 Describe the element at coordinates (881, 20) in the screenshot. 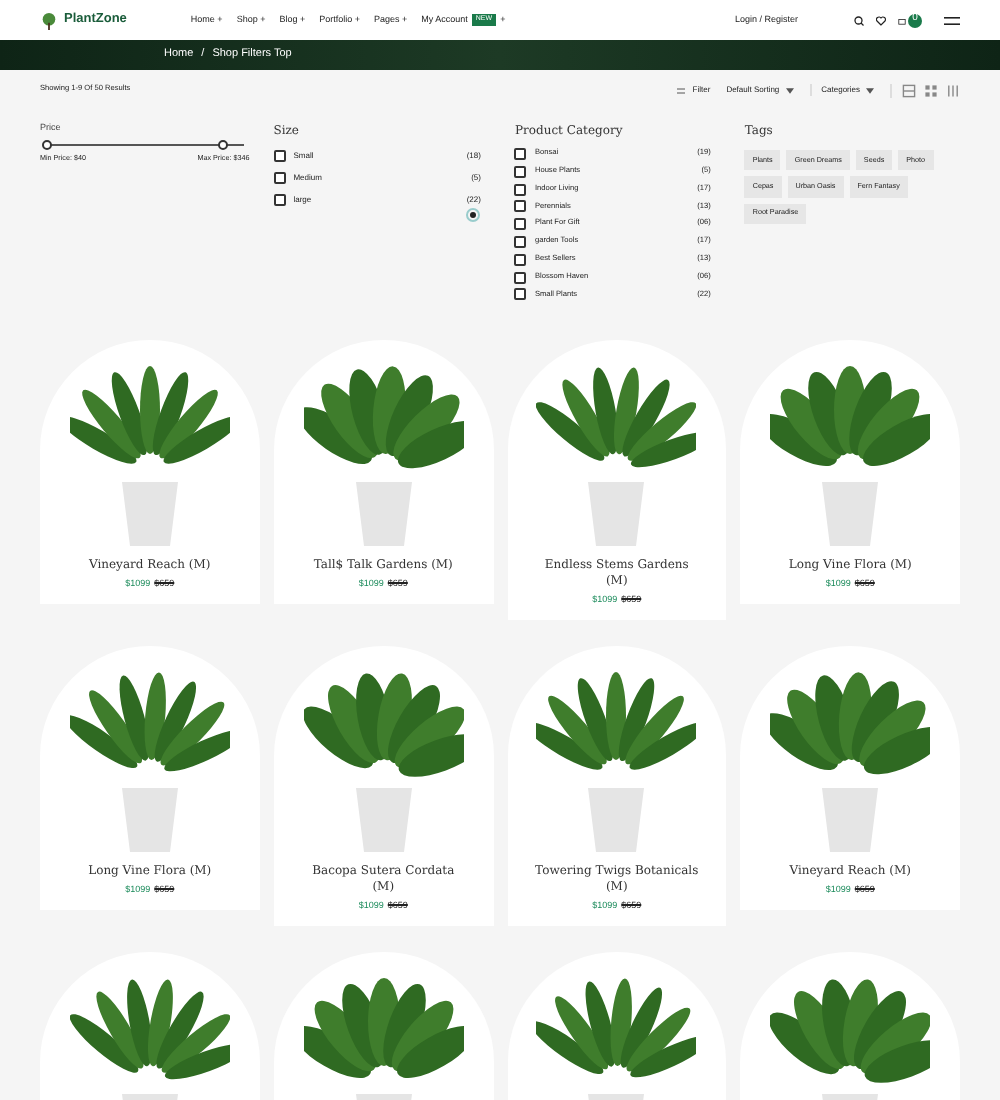

I see `heart-icon` at that location.